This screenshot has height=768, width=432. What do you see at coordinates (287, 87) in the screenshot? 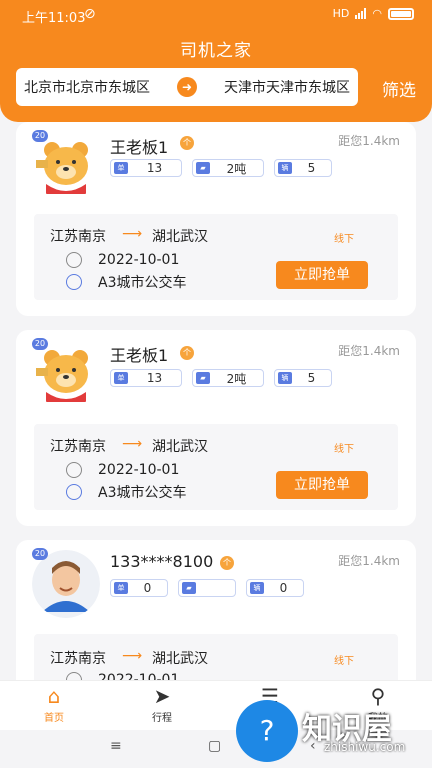
I see `to-city: 天津市天津市东城区` at bounding box center [287, 87].